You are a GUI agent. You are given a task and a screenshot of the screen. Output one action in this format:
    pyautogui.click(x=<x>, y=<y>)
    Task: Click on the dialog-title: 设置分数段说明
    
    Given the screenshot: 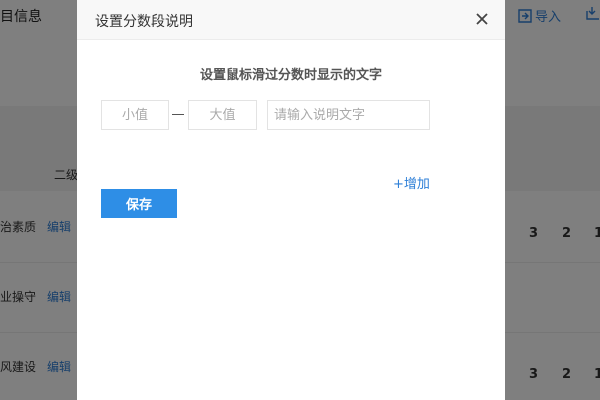 What is the action you would take?
    pyautogui.click(x=144, y=22)
    